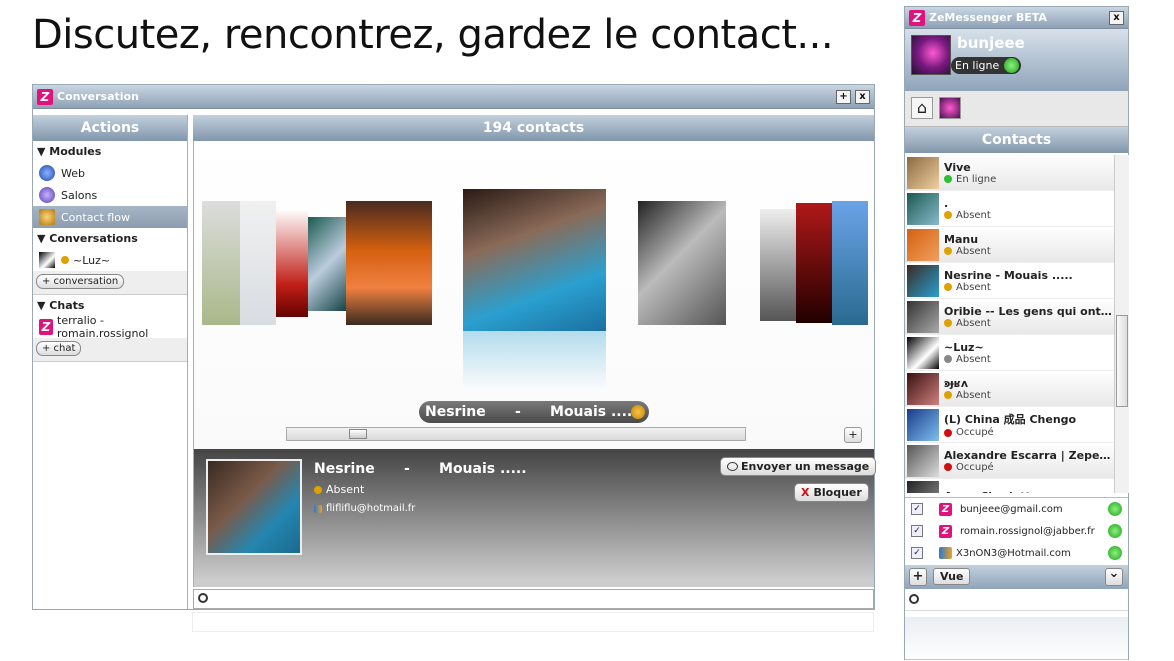  I want to click on add-conversation-button: + conversation, so click(80, 281).